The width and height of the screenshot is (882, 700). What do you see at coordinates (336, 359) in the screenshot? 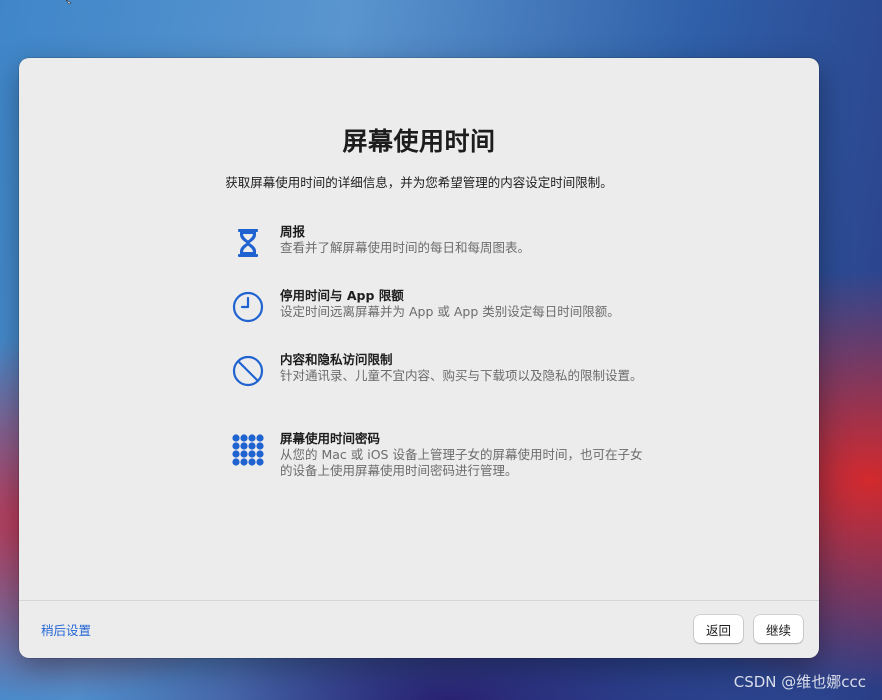
I see `feature-title: 内容和隐私访问限制` at bounding box center [336, 359].